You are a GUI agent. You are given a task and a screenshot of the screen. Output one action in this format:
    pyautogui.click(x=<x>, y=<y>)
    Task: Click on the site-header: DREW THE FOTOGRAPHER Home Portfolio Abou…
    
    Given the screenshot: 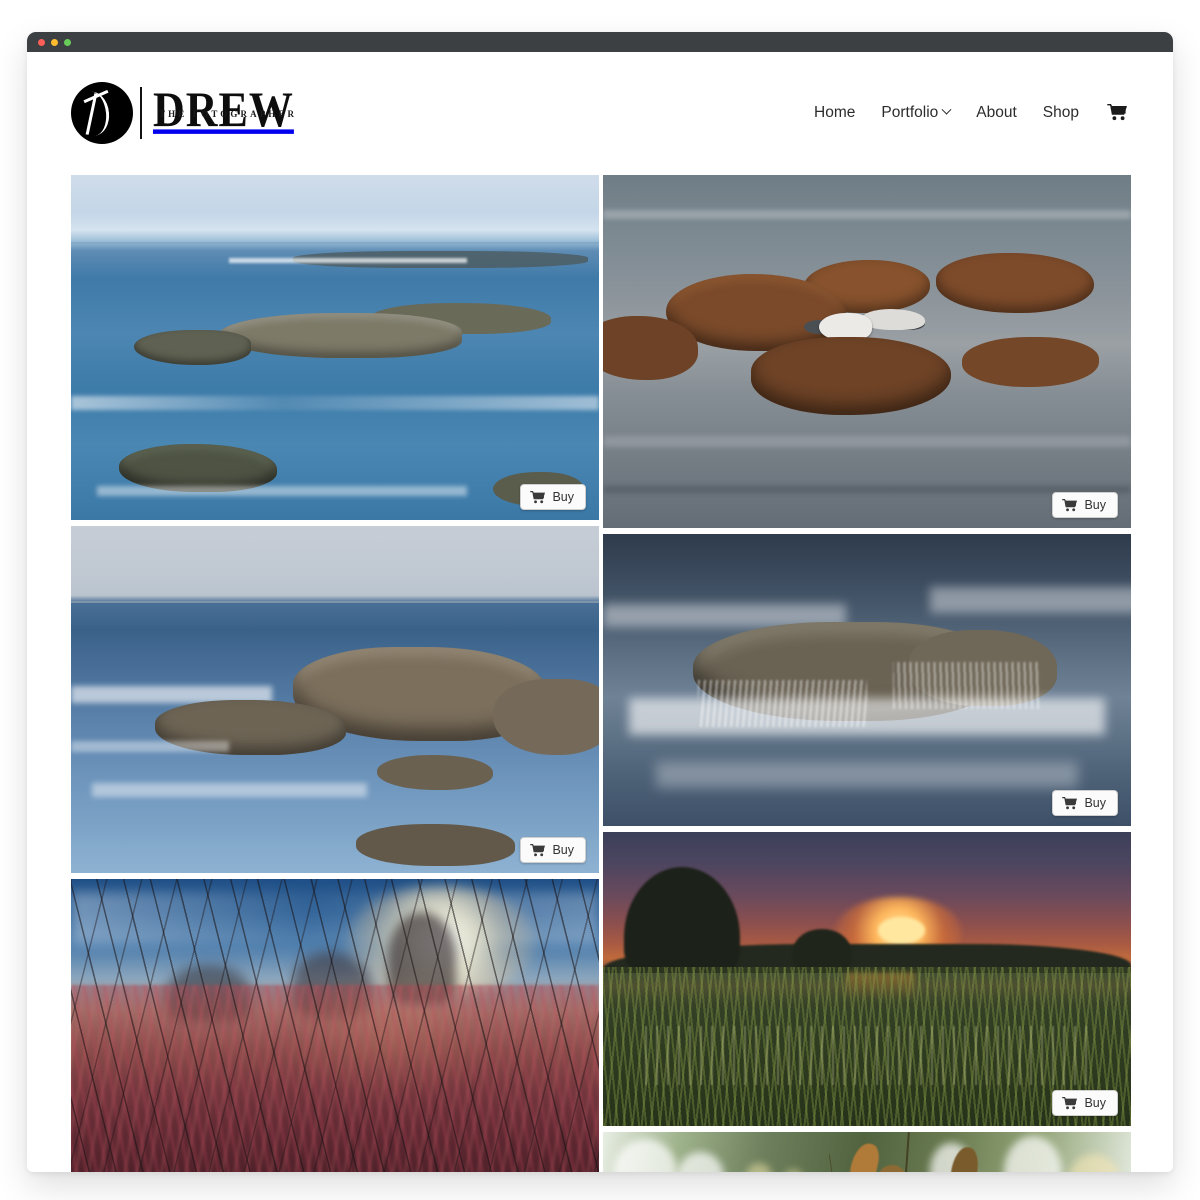 What is the action you would take?
    pyautogui.click(x=600, y=112)
    